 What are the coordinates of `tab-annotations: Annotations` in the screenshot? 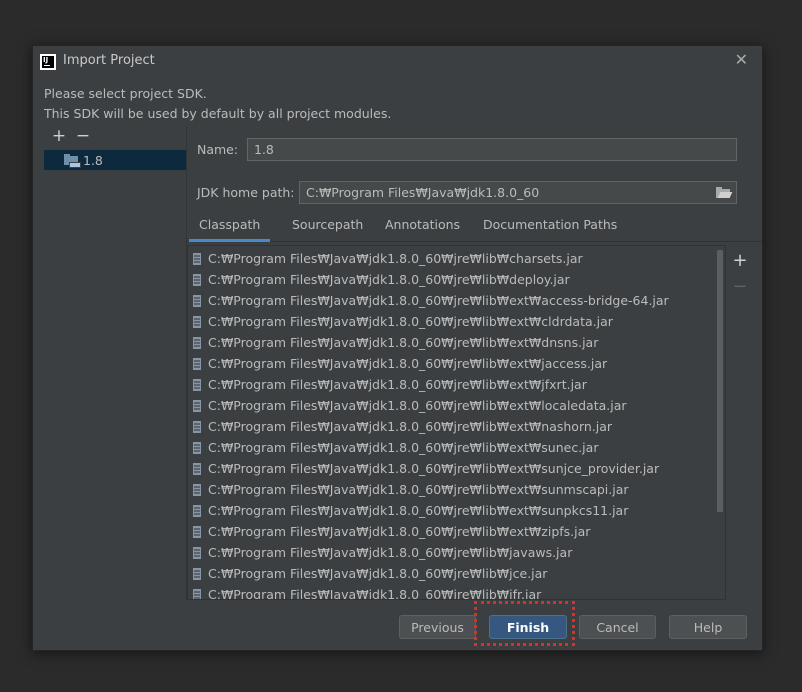 It's located at (422, 227).